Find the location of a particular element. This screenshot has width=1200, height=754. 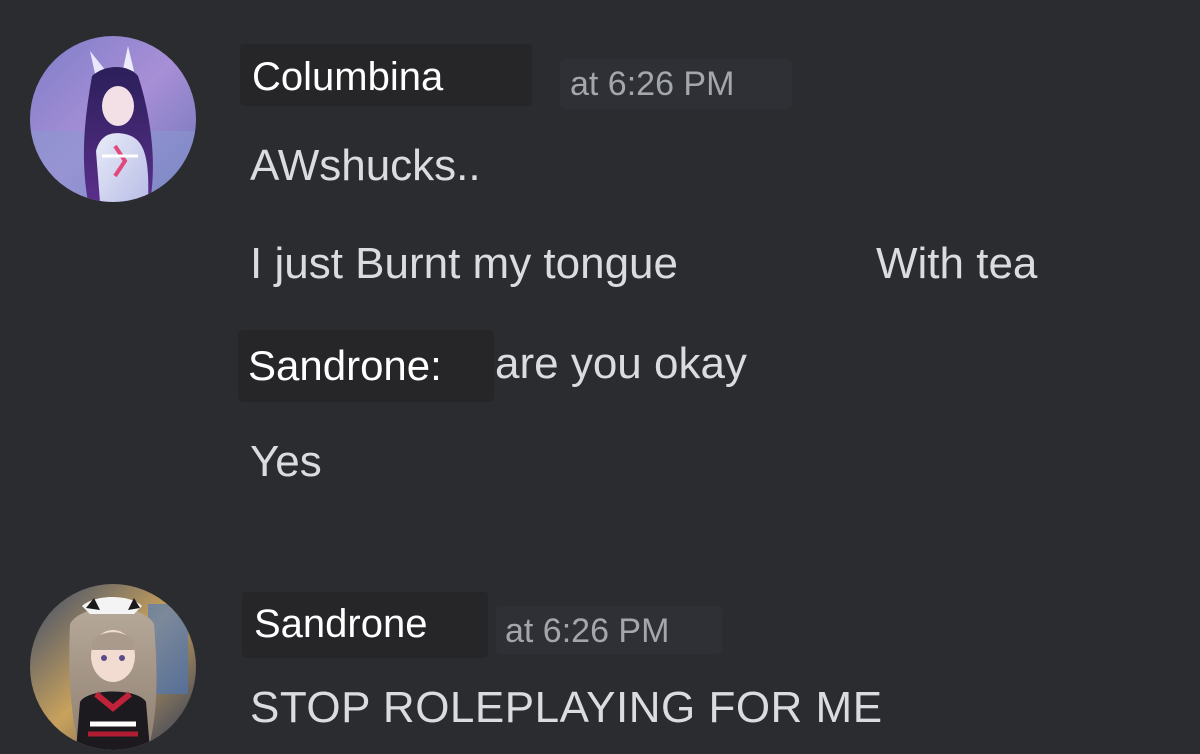

message-text: With tea is located at coordinates (957, 263).